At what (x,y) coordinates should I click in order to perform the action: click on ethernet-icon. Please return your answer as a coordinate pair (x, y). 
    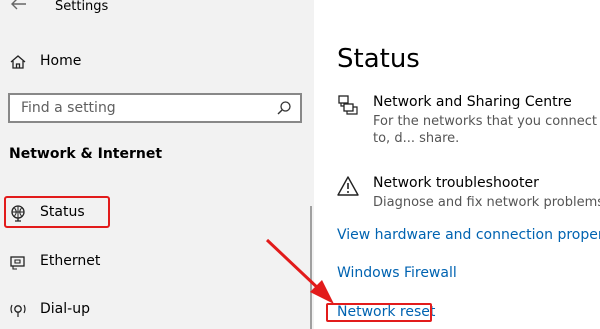
    Looking at the image, I should click on (17, 263).